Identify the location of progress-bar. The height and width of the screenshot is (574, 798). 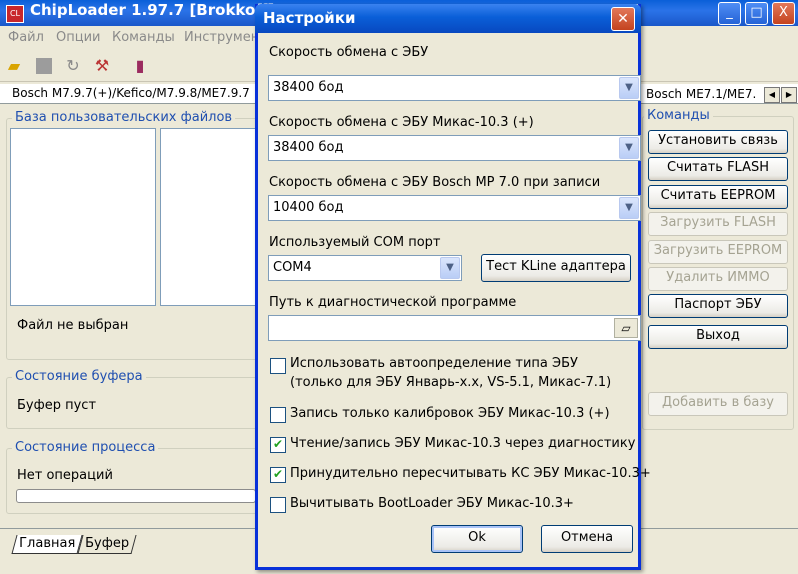
(136, 496).